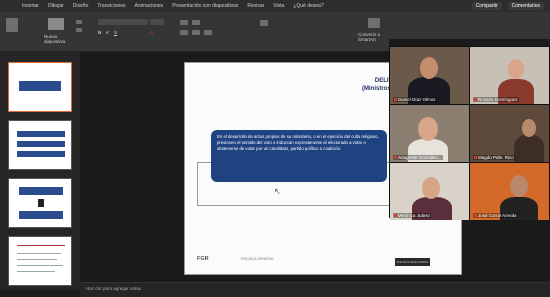  What do you see at coordinates (415, 99) in the screenshot?
I see `participant-name: Daniel Díaz Olmos` at bounding box center [415, 99].